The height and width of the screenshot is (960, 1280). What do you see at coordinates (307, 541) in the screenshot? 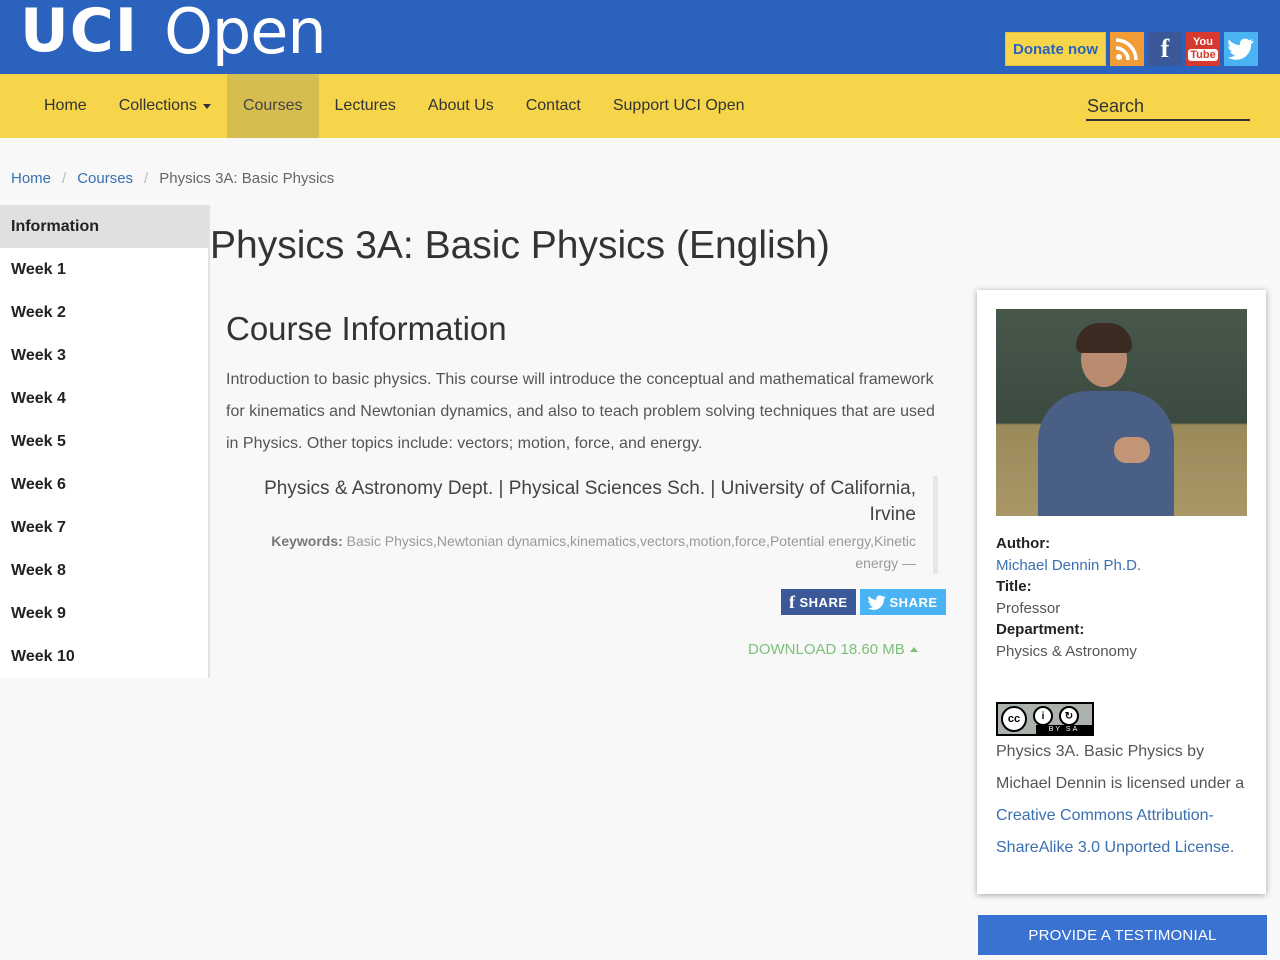
I see `keywords-label: Keywords:` at bounding box center [307, 541].